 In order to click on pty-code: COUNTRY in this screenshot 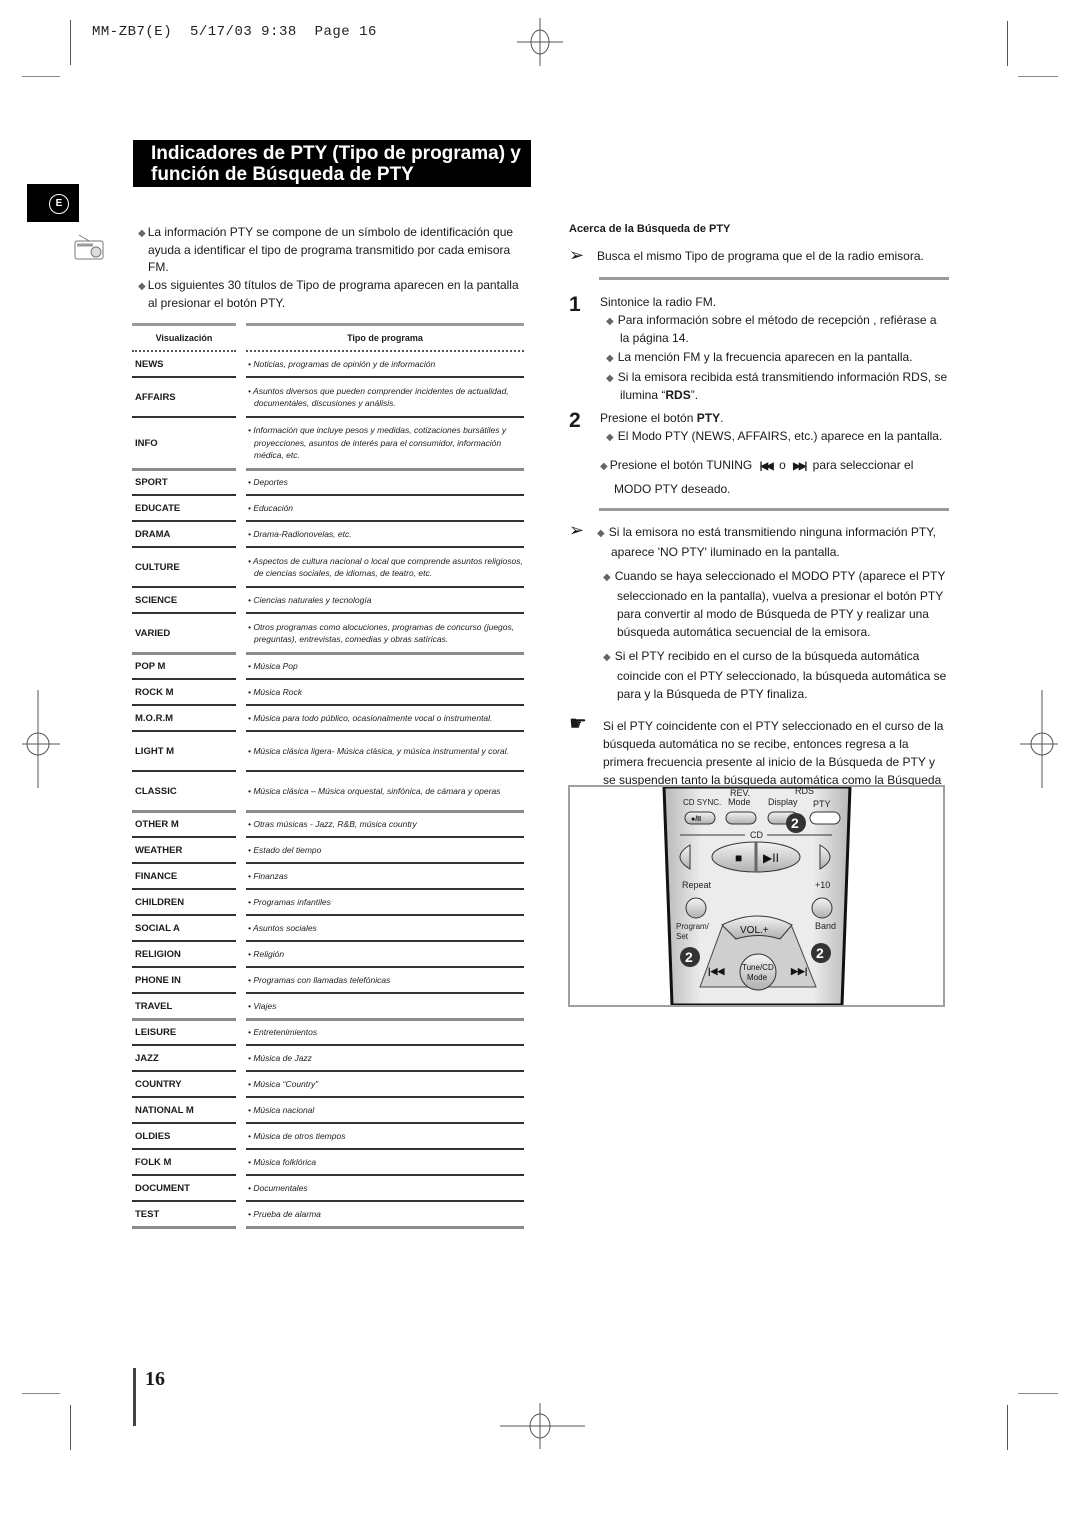, I will do `click(158, 1084)`.